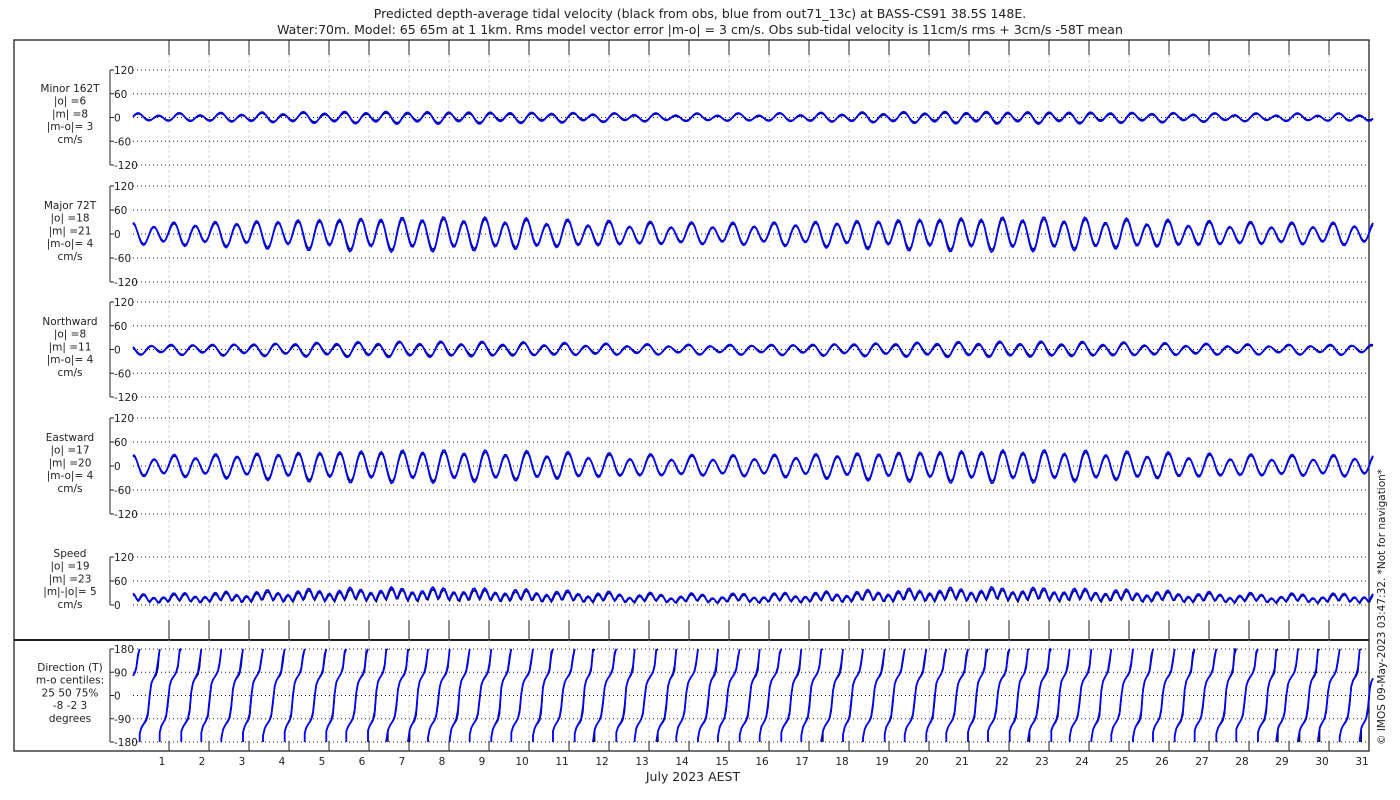 The width and height of the screenshot is (1400, 800). Describe the element at coordinates (70, 347) in the screenshot. I see `panel-label: |m| =11` at that location.